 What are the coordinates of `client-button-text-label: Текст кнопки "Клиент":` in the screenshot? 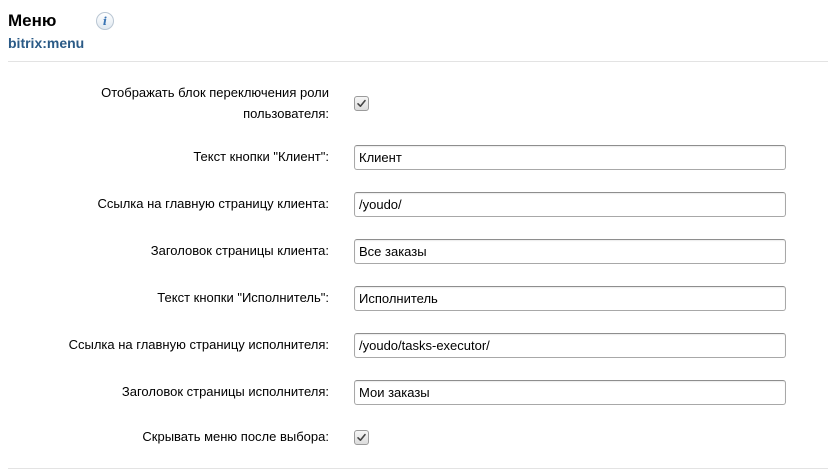 It's located at (261, 156).